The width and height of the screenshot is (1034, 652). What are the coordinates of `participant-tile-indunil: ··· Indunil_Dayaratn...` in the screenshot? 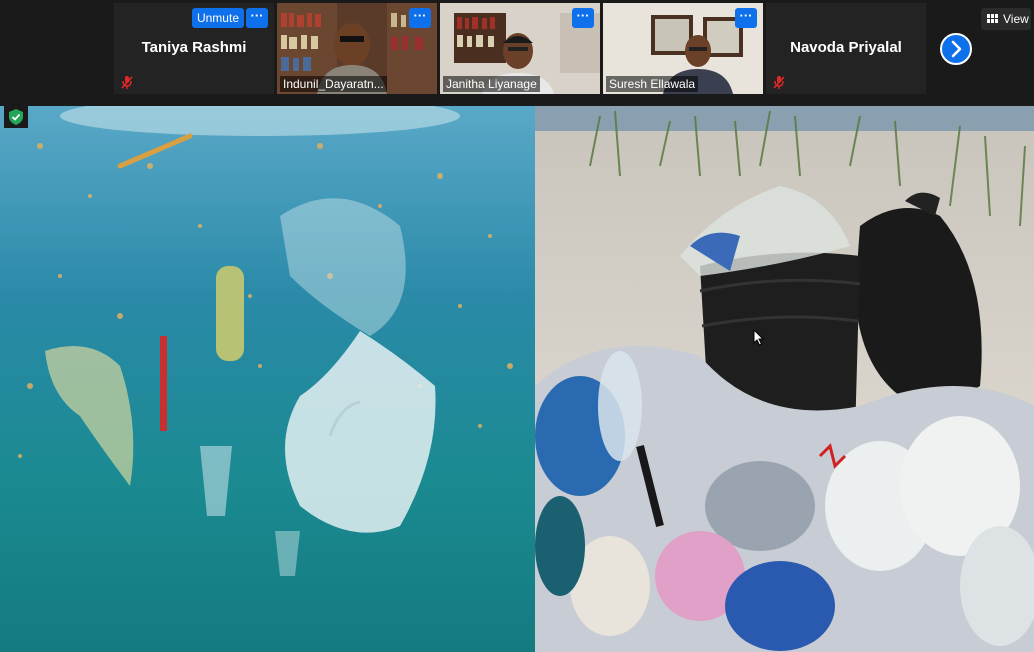 It's located at (357, 48).